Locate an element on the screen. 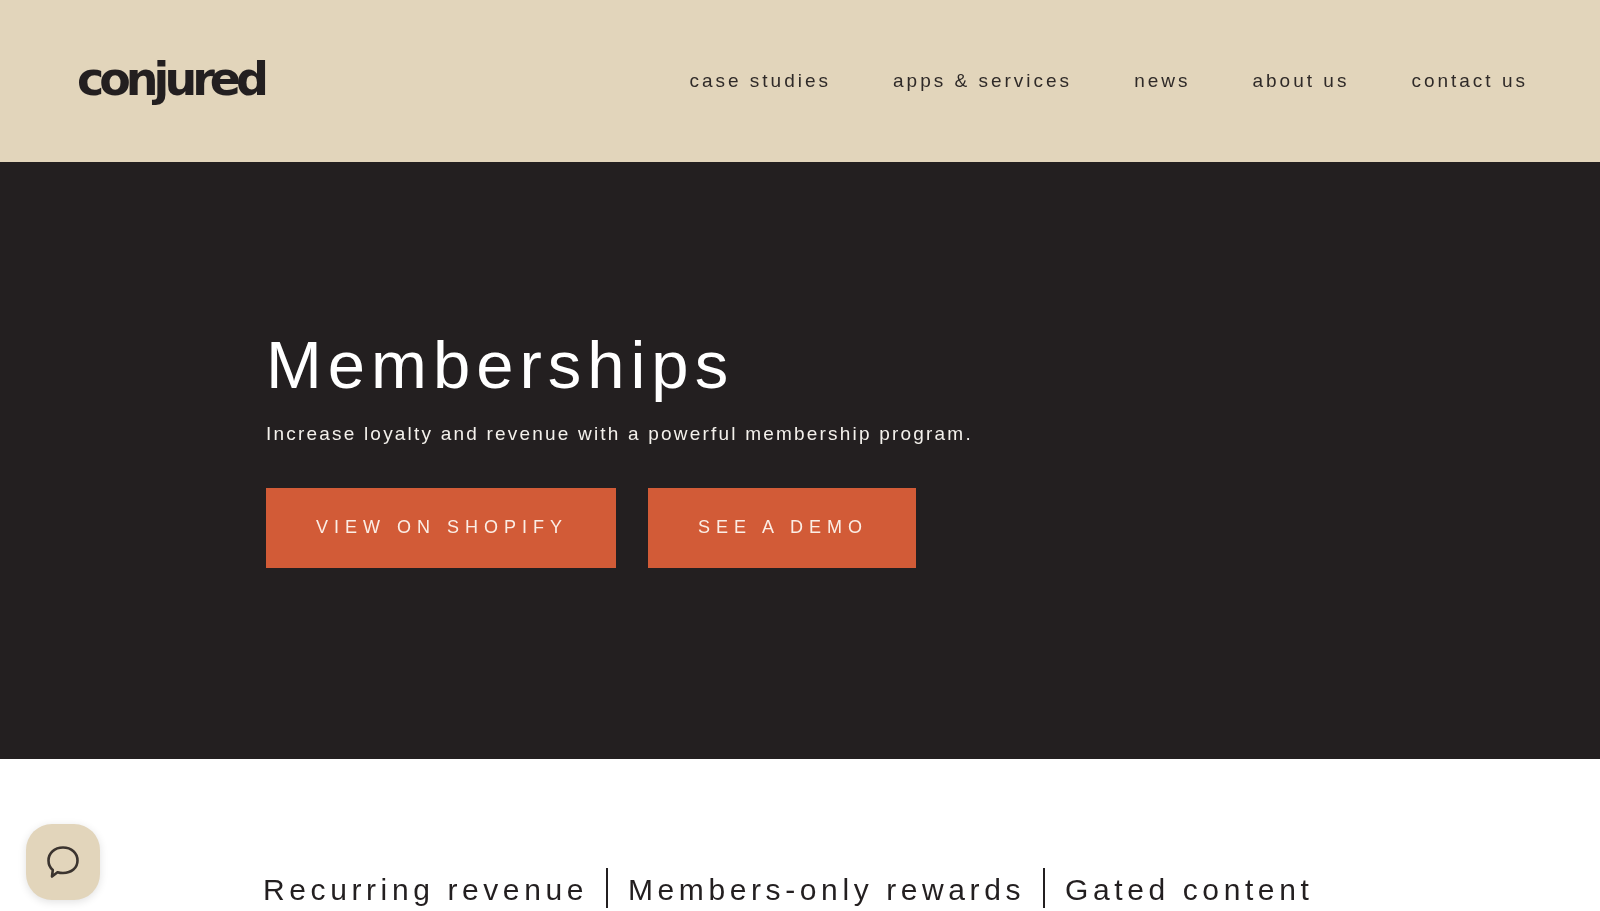 The height and width of the screenshot is (911, 1600). chat-bubble-icon is located at coordinates (63, 862).